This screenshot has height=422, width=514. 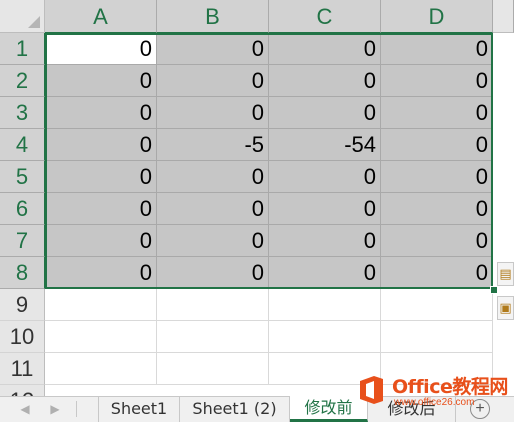 What do you see at coordinates (22, 177) in the screenshot?
I see `row-header-5: 5` at bounding box center [22, 177].